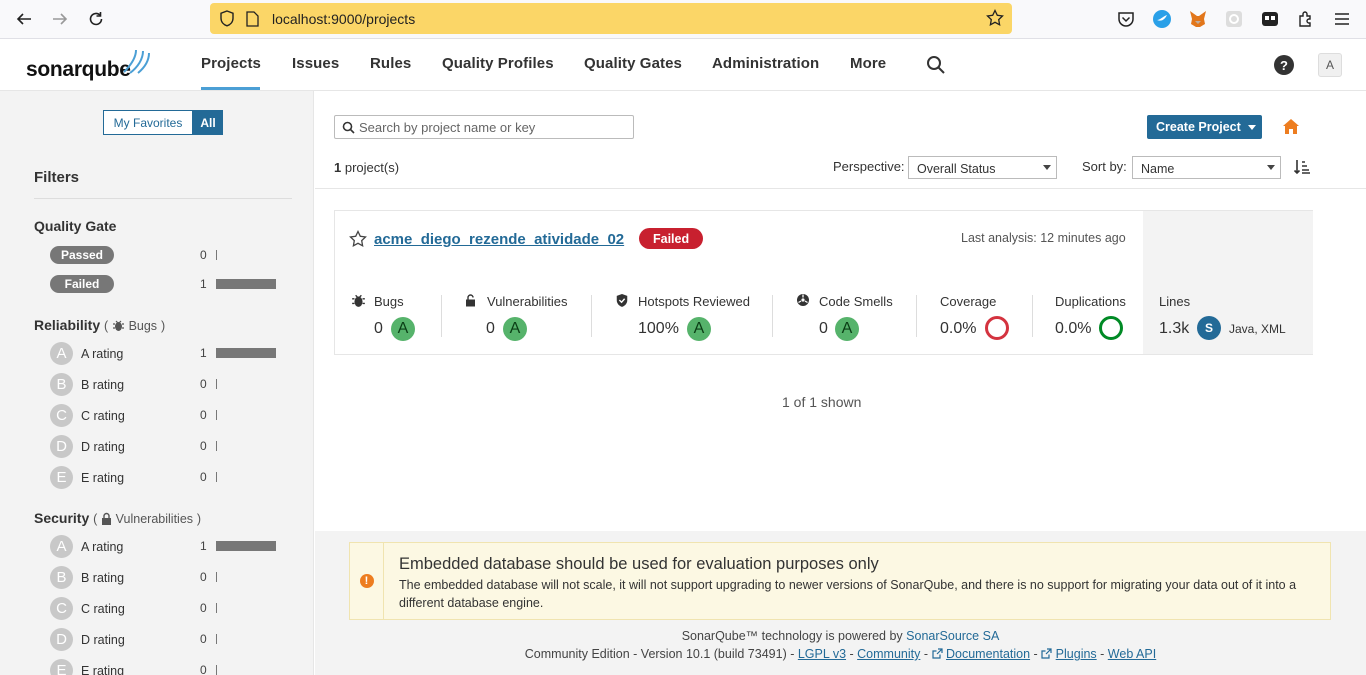  I want to click on documentation-link: Documentation, so click(988, 654).